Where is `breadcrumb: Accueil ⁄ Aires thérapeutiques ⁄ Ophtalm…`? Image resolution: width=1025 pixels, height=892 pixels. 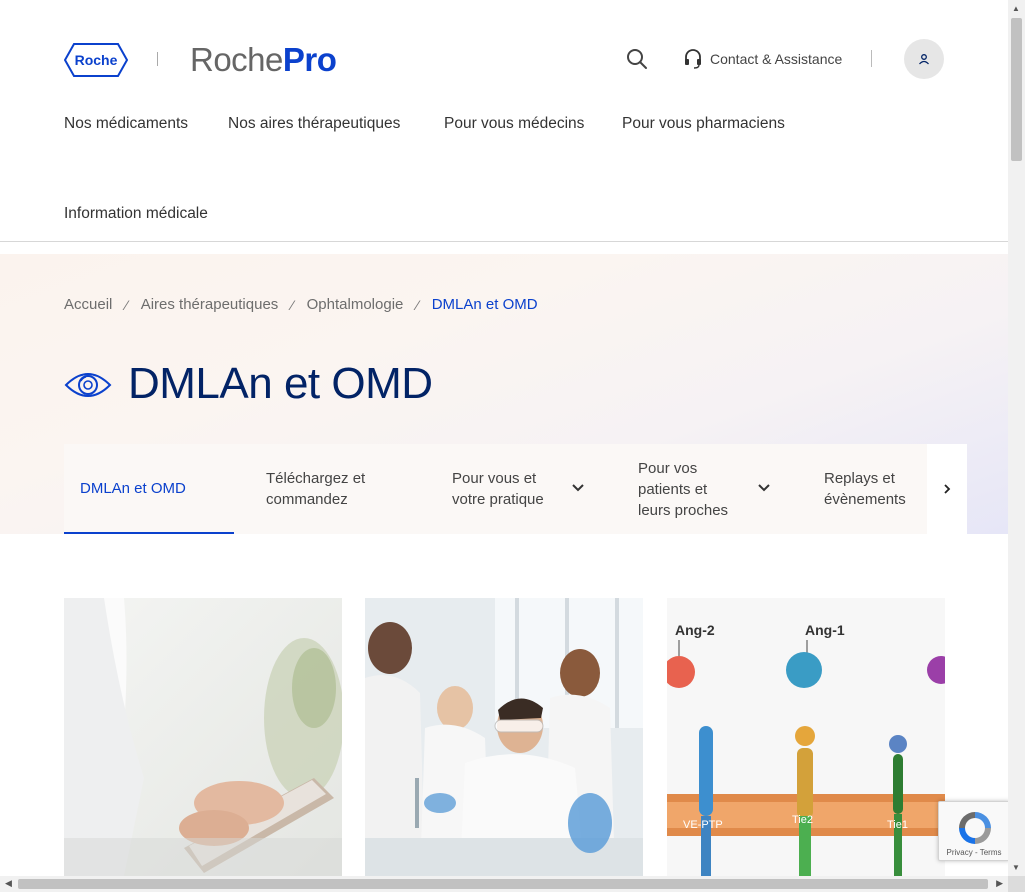
breadcrumb: Accueil ⁄ Aires thérapeutiques ⁄ Ophtalm… is located at coordinates (301, 304).